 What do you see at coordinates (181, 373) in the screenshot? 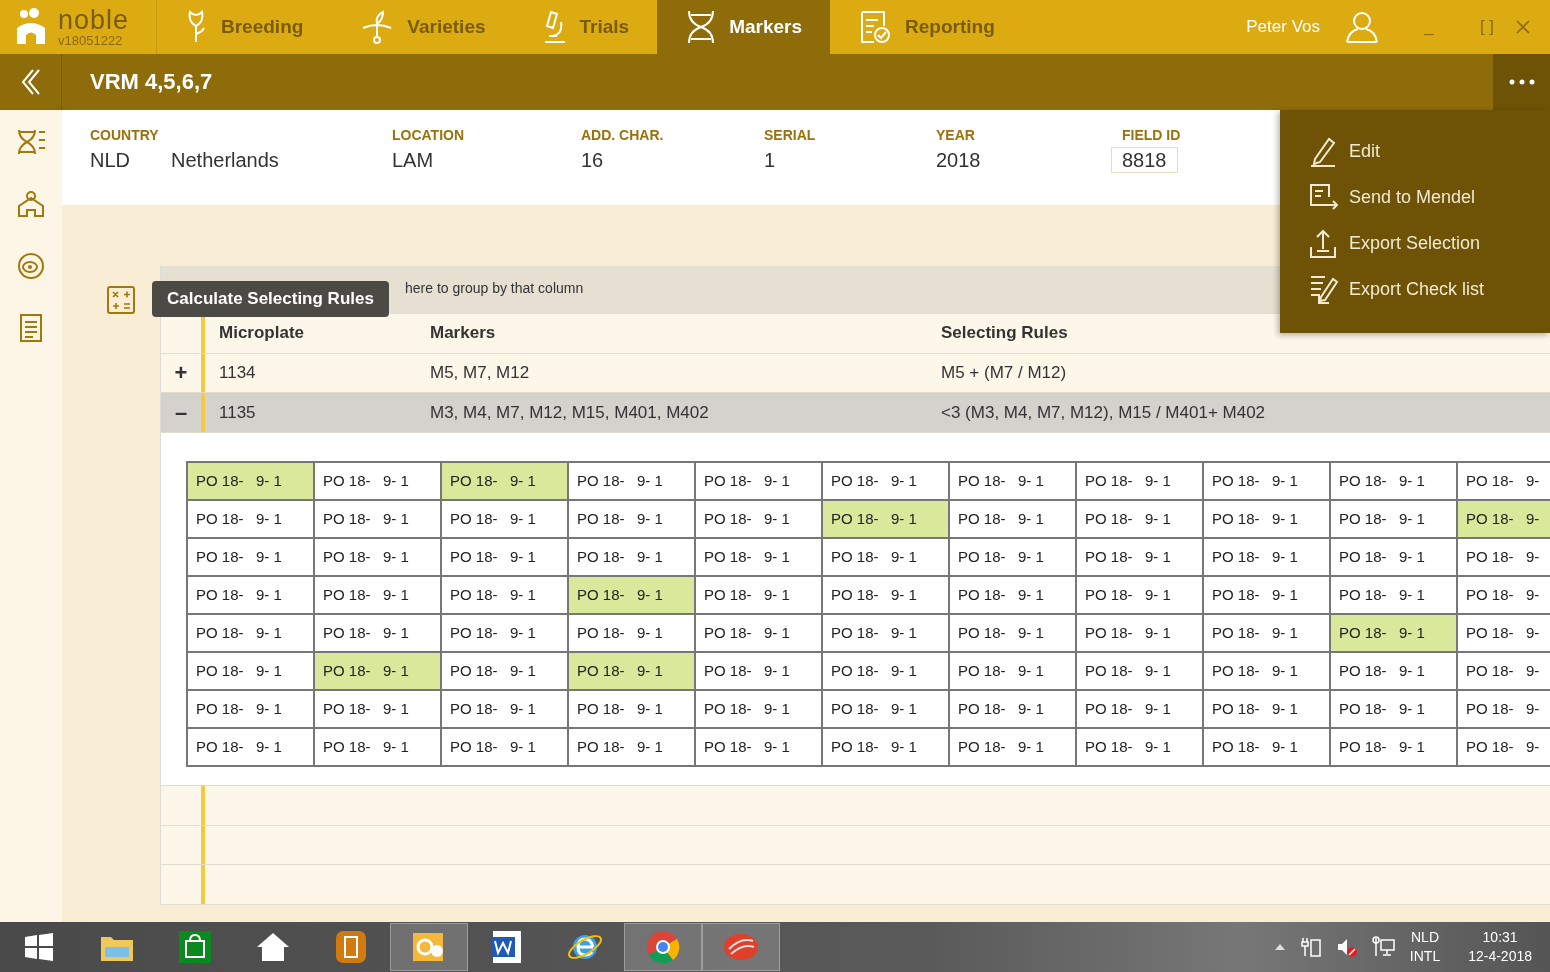
I see `expand-toggle: +` at bounding box center [181, 373].